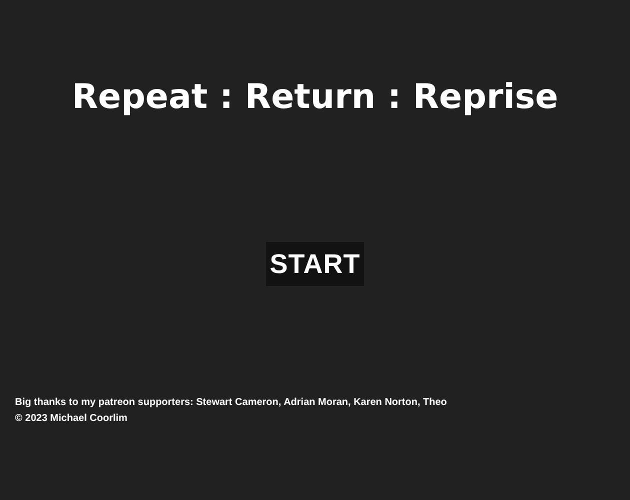 The image size is (630, 500). Describe the element at coordinates (71, 419) in the screenshot. I see `credit-text: © 2023 Michael Coorlim` at that location.